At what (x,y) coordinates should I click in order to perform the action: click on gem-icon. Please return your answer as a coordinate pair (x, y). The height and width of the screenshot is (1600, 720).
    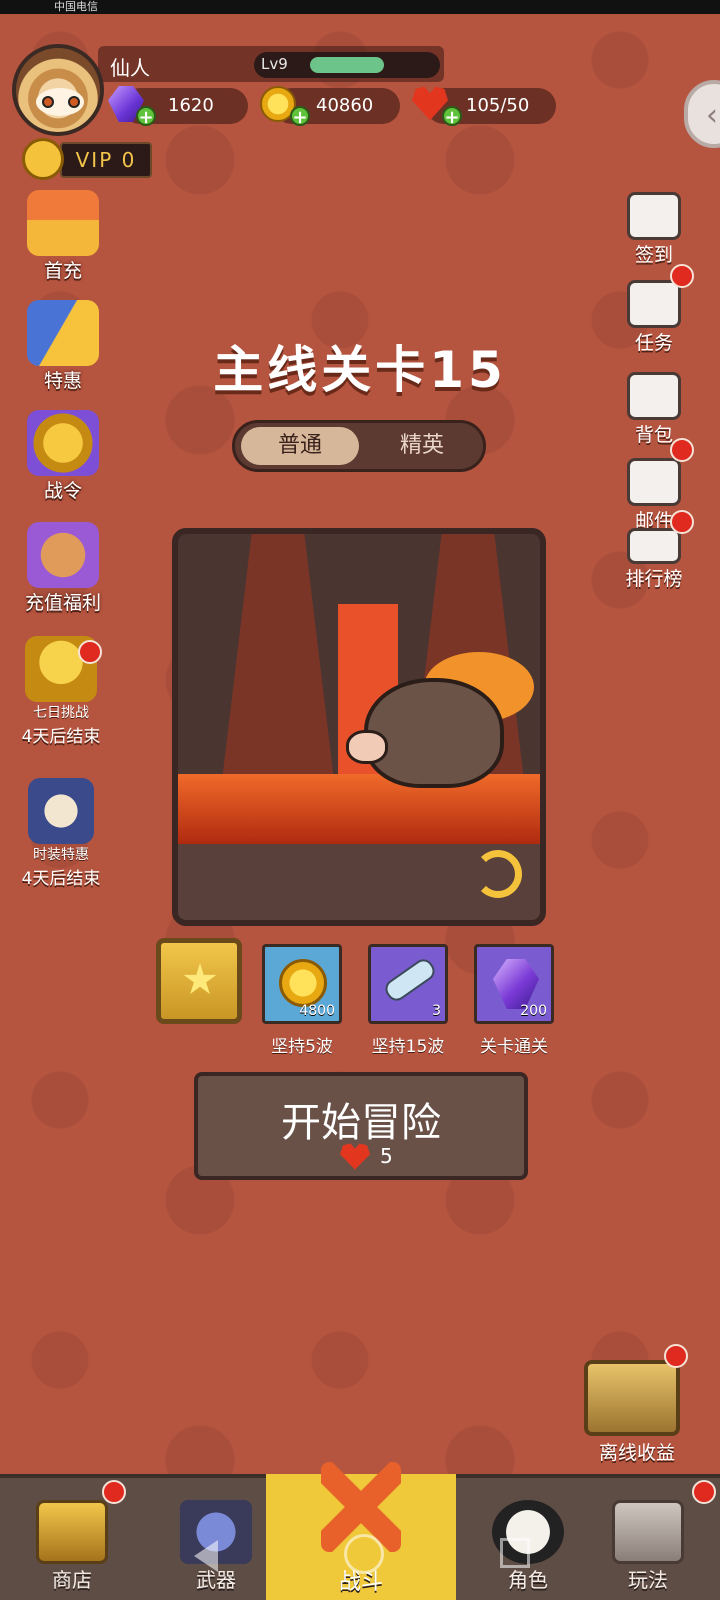
    Looking at the image, I should click on (516, 984).